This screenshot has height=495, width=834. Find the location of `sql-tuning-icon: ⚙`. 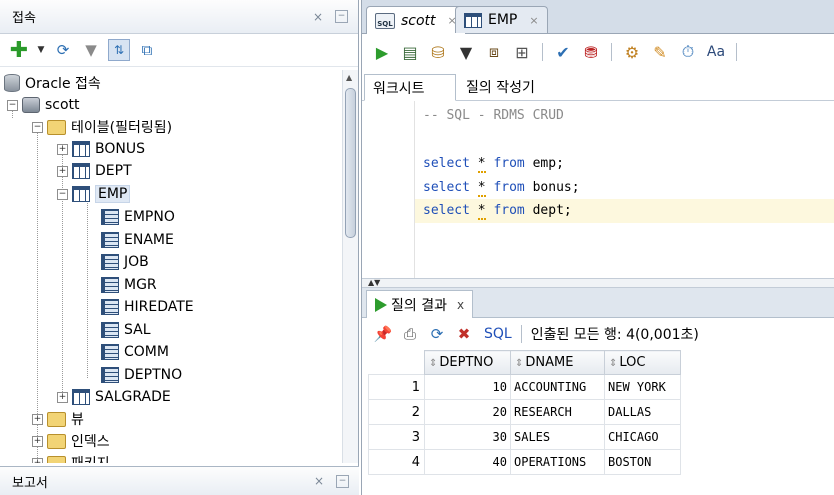

sql-tuning-icon: ⚙ is located at coordinates (632, 52).